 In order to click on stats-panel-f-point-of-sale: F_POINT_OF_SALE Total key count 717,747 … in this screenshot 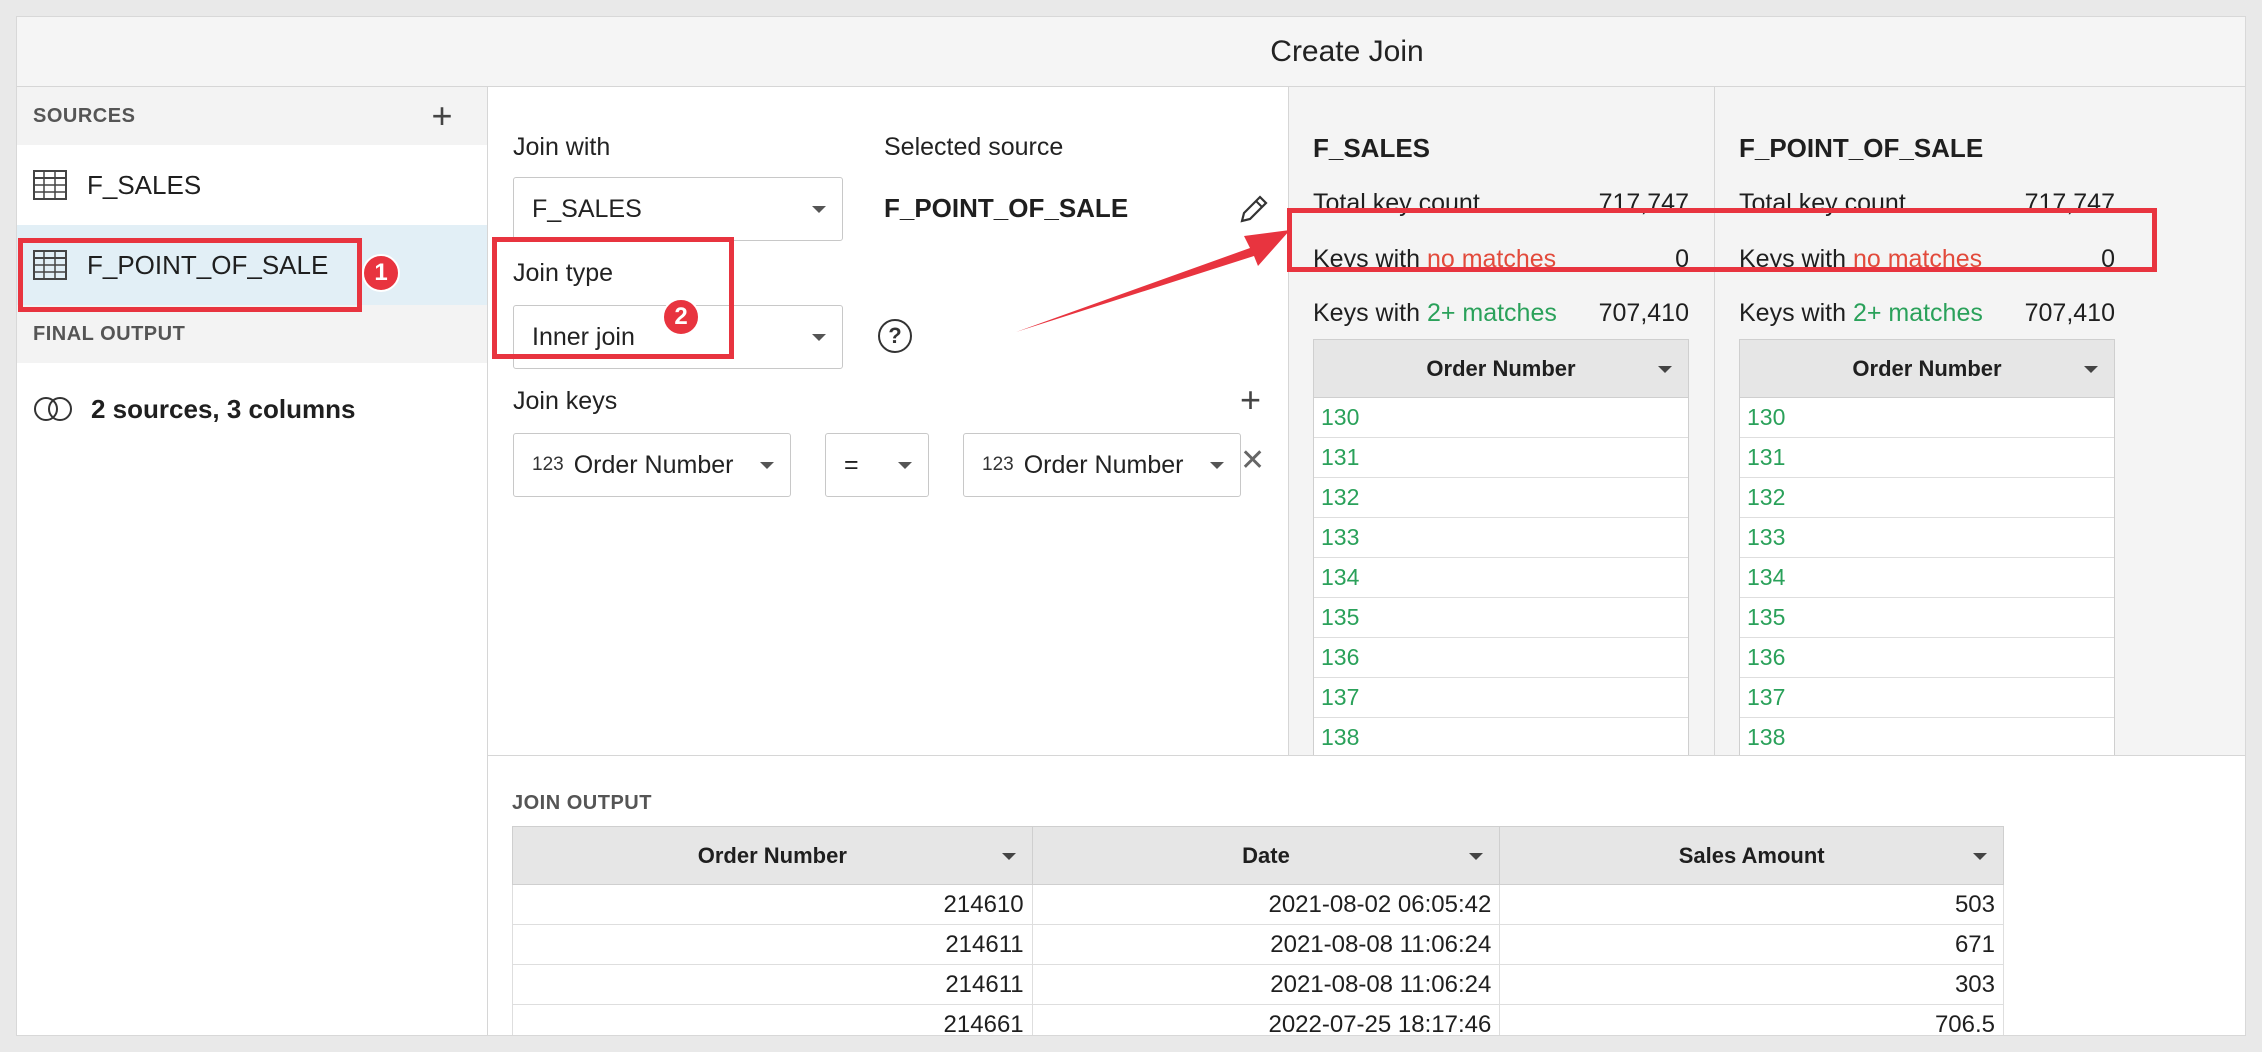, I will do `click(1979, 421)`.